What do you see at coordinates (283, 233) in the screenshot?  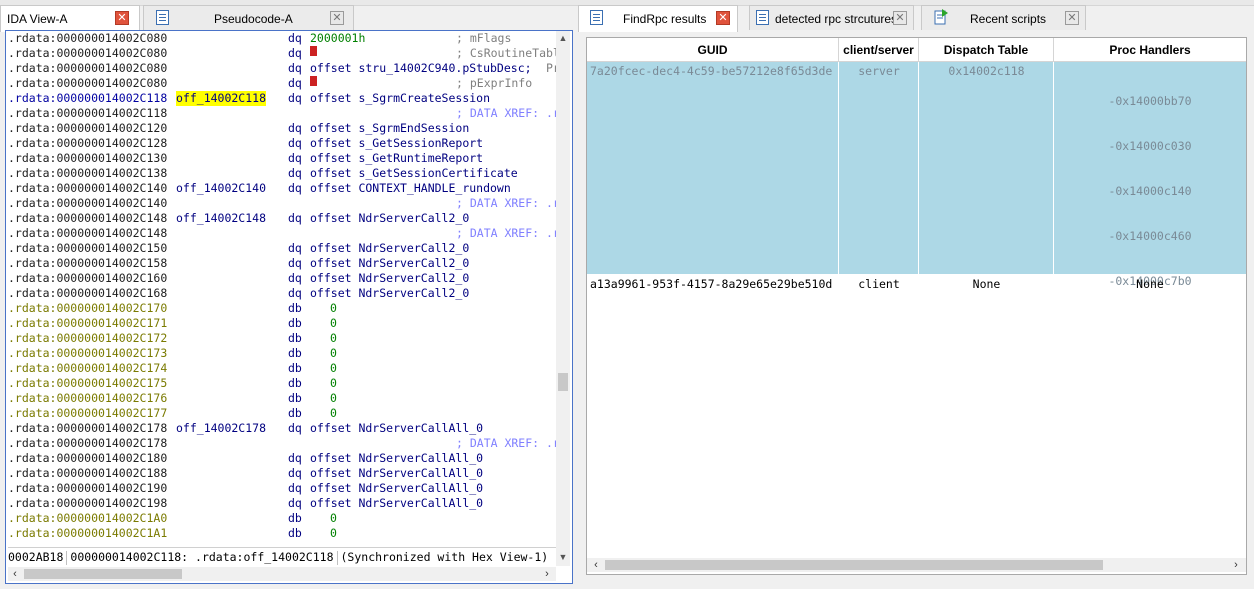 I see `disasm-line: .rdata:000000014002C148 ; DATA XREF: .r` at bounding box center [283, 233].